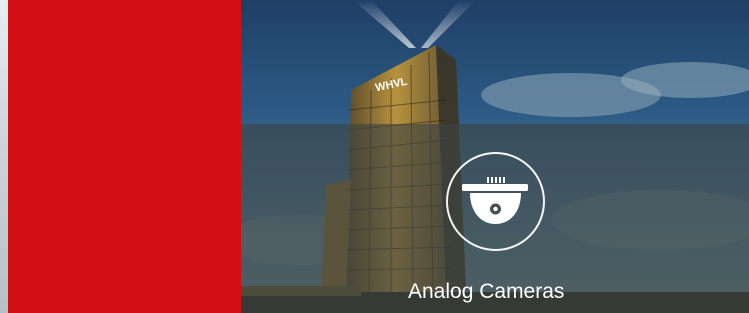  I want to click on category-label: Analog Cameras, so click(498, 292).